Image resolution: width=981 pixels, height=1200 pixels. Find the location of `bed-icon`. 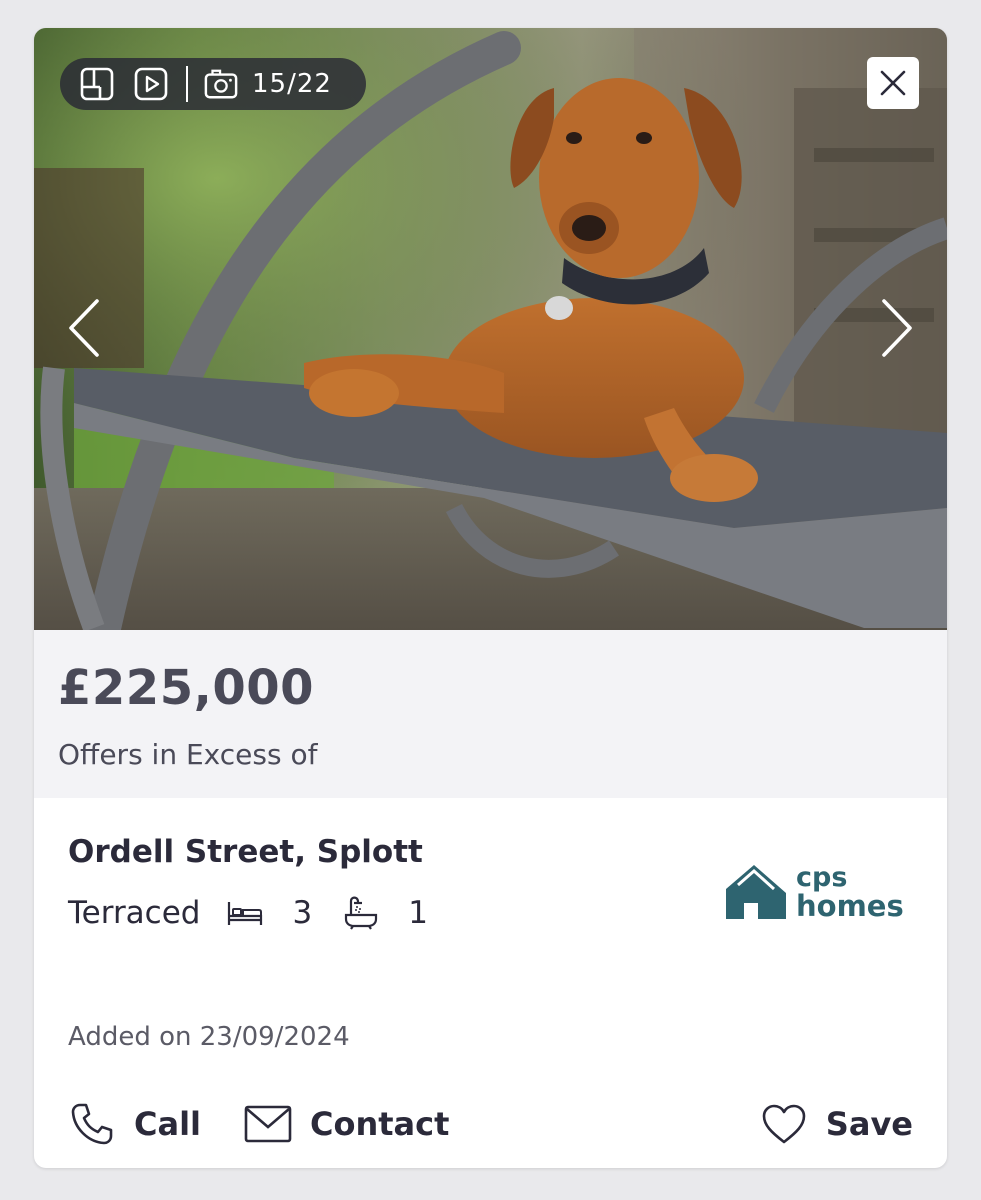

bed-icon is located at coordinates (245, 913).